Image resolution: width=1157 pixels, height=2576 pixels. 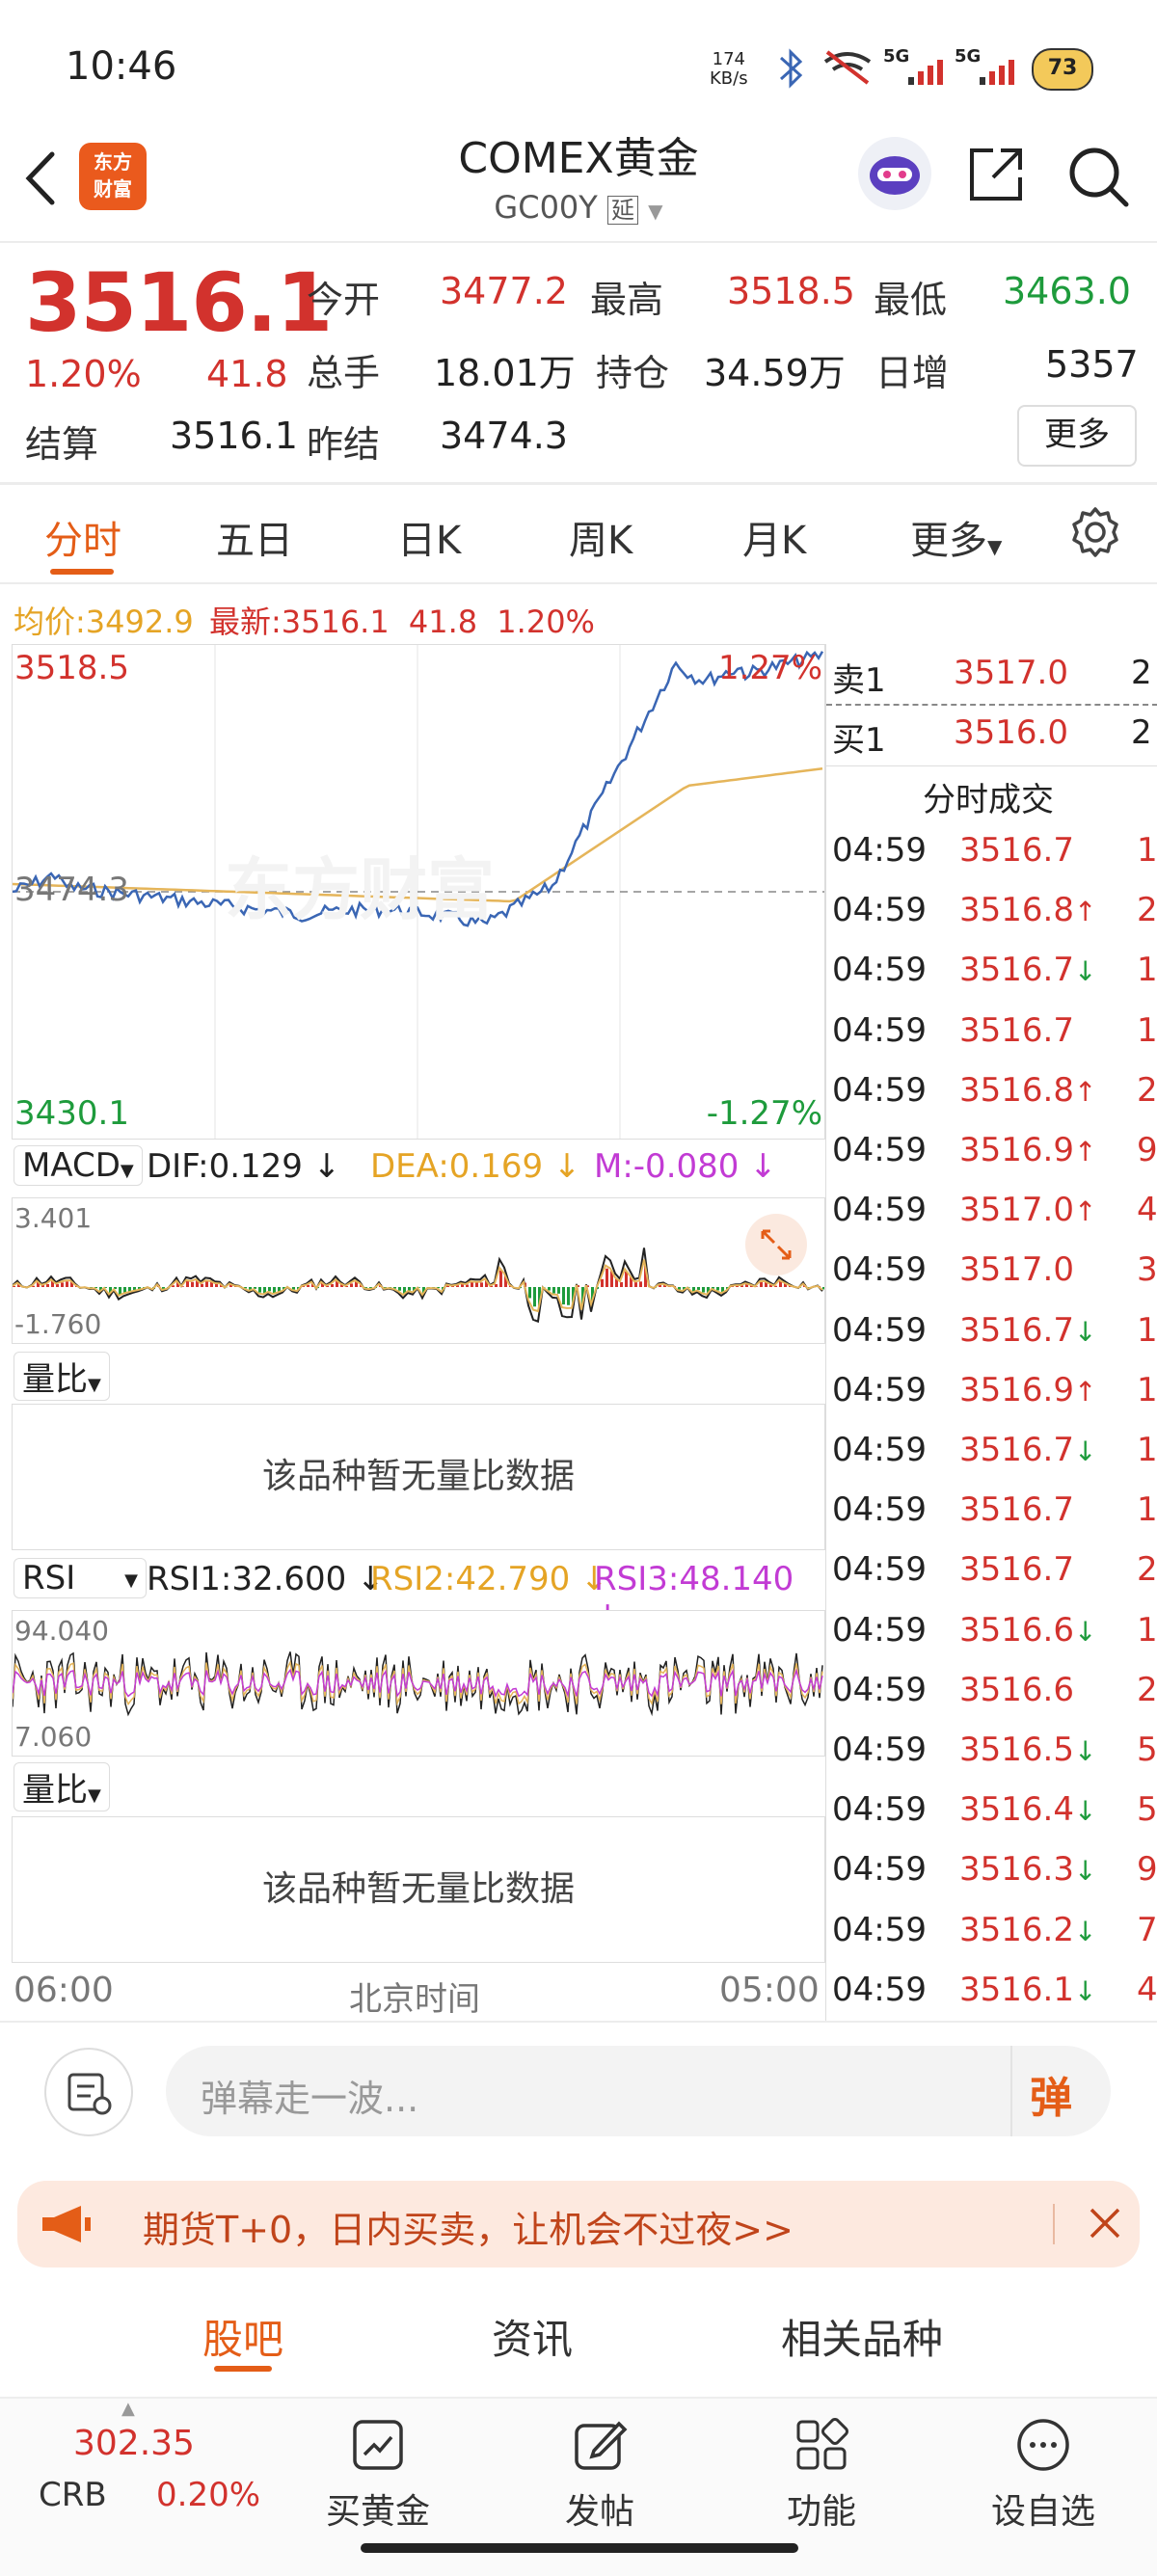 I want to click on tab-daily-k: 日K, so click(x=429, y=537).